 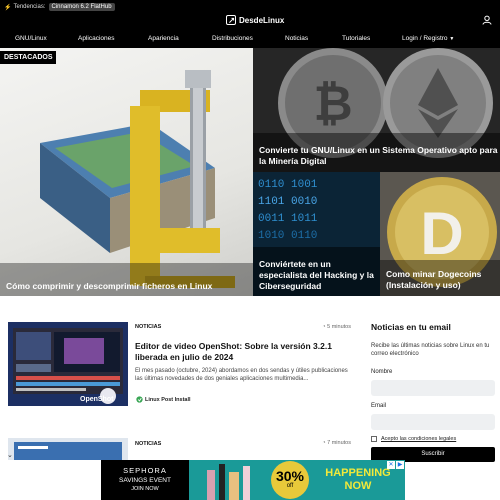 What do you see at coordinates (433, 387) in the screenshot?
I see `name-input` at bounding box center [433, 387].